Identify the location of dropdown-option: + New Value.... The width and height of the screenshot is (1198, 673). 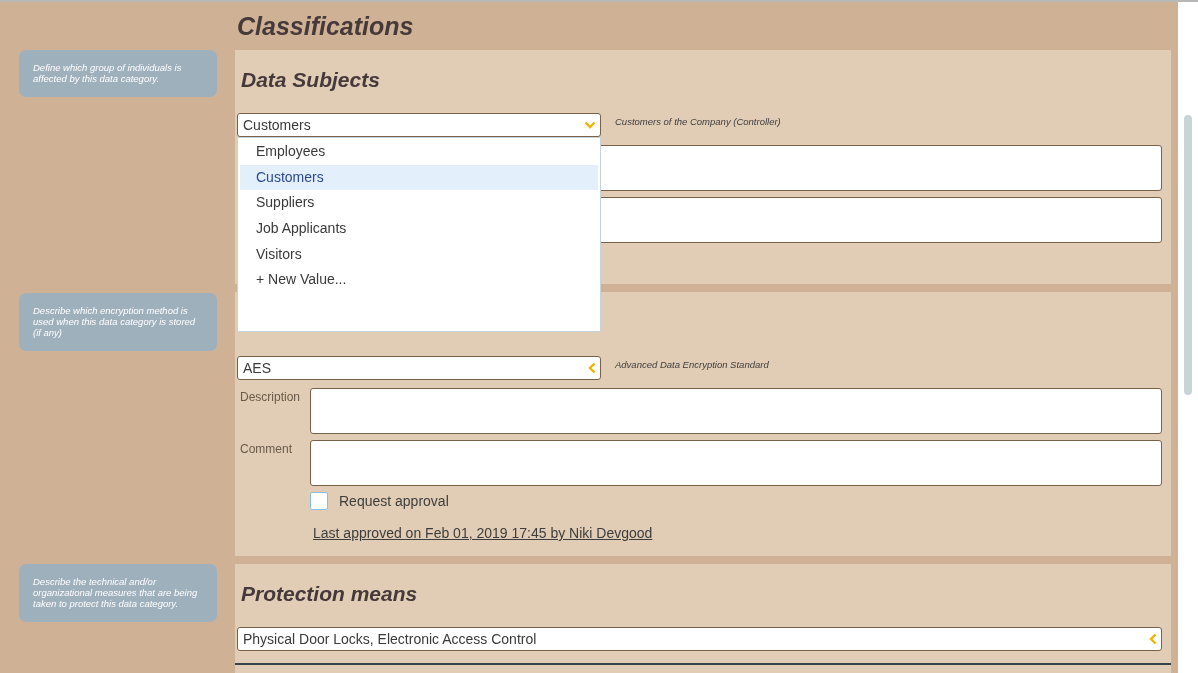
(419, 280).